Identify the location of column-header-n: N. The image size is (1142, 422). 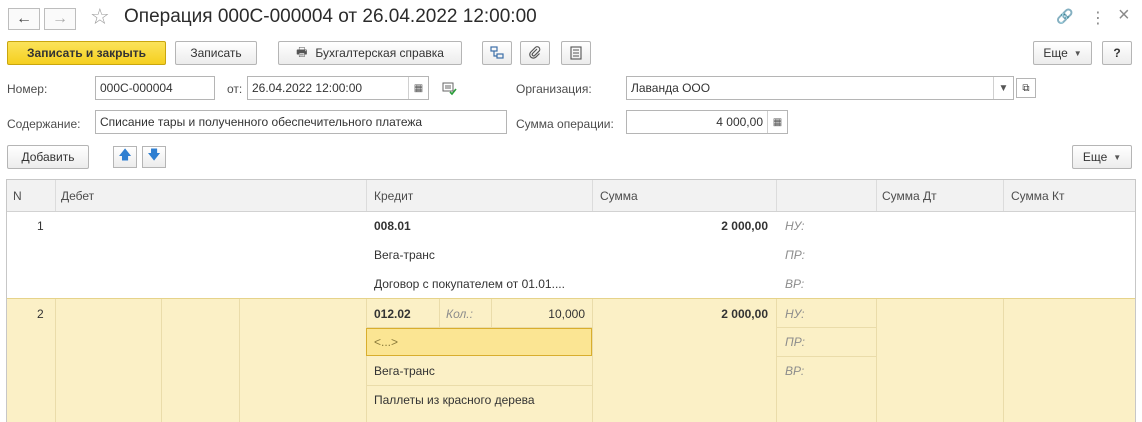
(31, 195).